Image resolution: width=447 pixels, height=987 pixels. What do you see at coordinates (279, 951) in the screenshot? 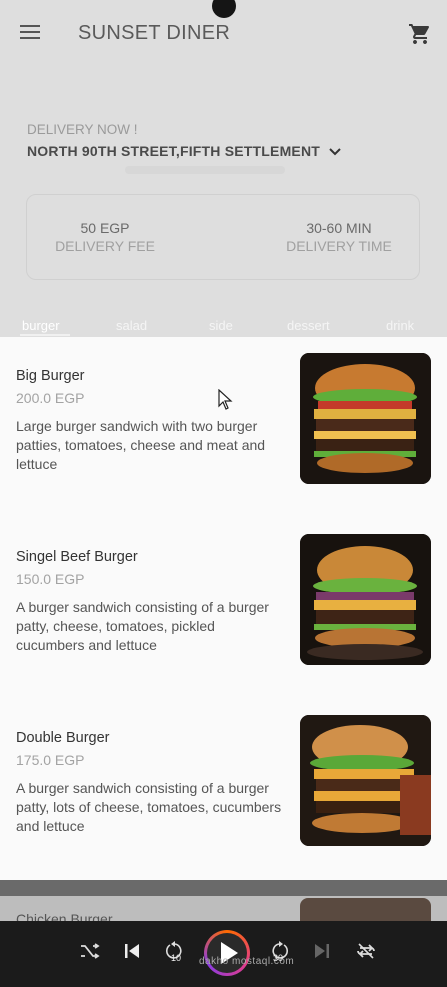
I see `forward-icon: 30` at bounding box center [279, 951].